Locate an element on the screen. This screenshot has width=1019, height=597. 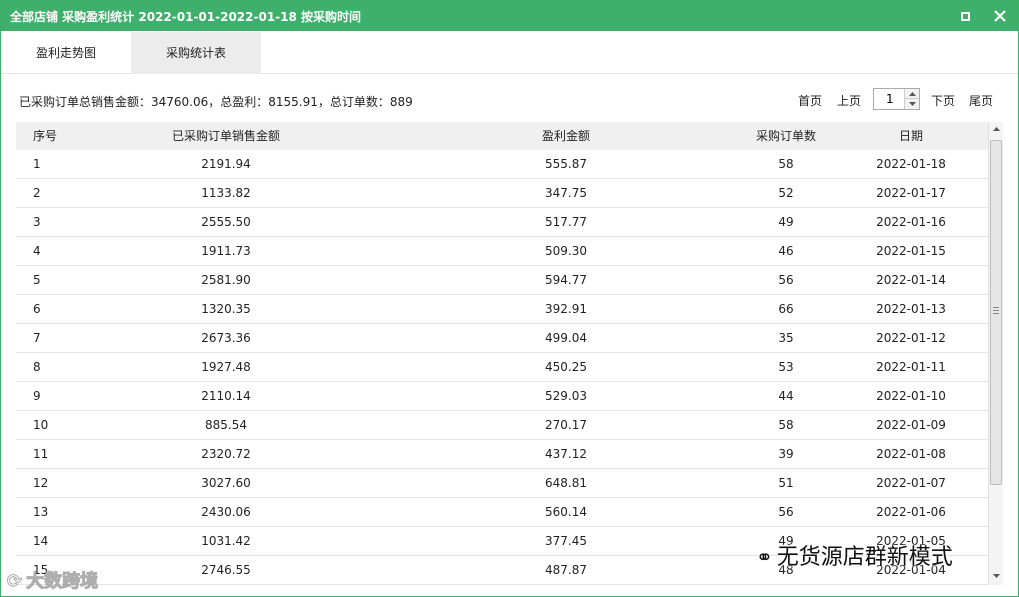
cell-sales-amount: 885.54 is located at coordinates (226, 425).